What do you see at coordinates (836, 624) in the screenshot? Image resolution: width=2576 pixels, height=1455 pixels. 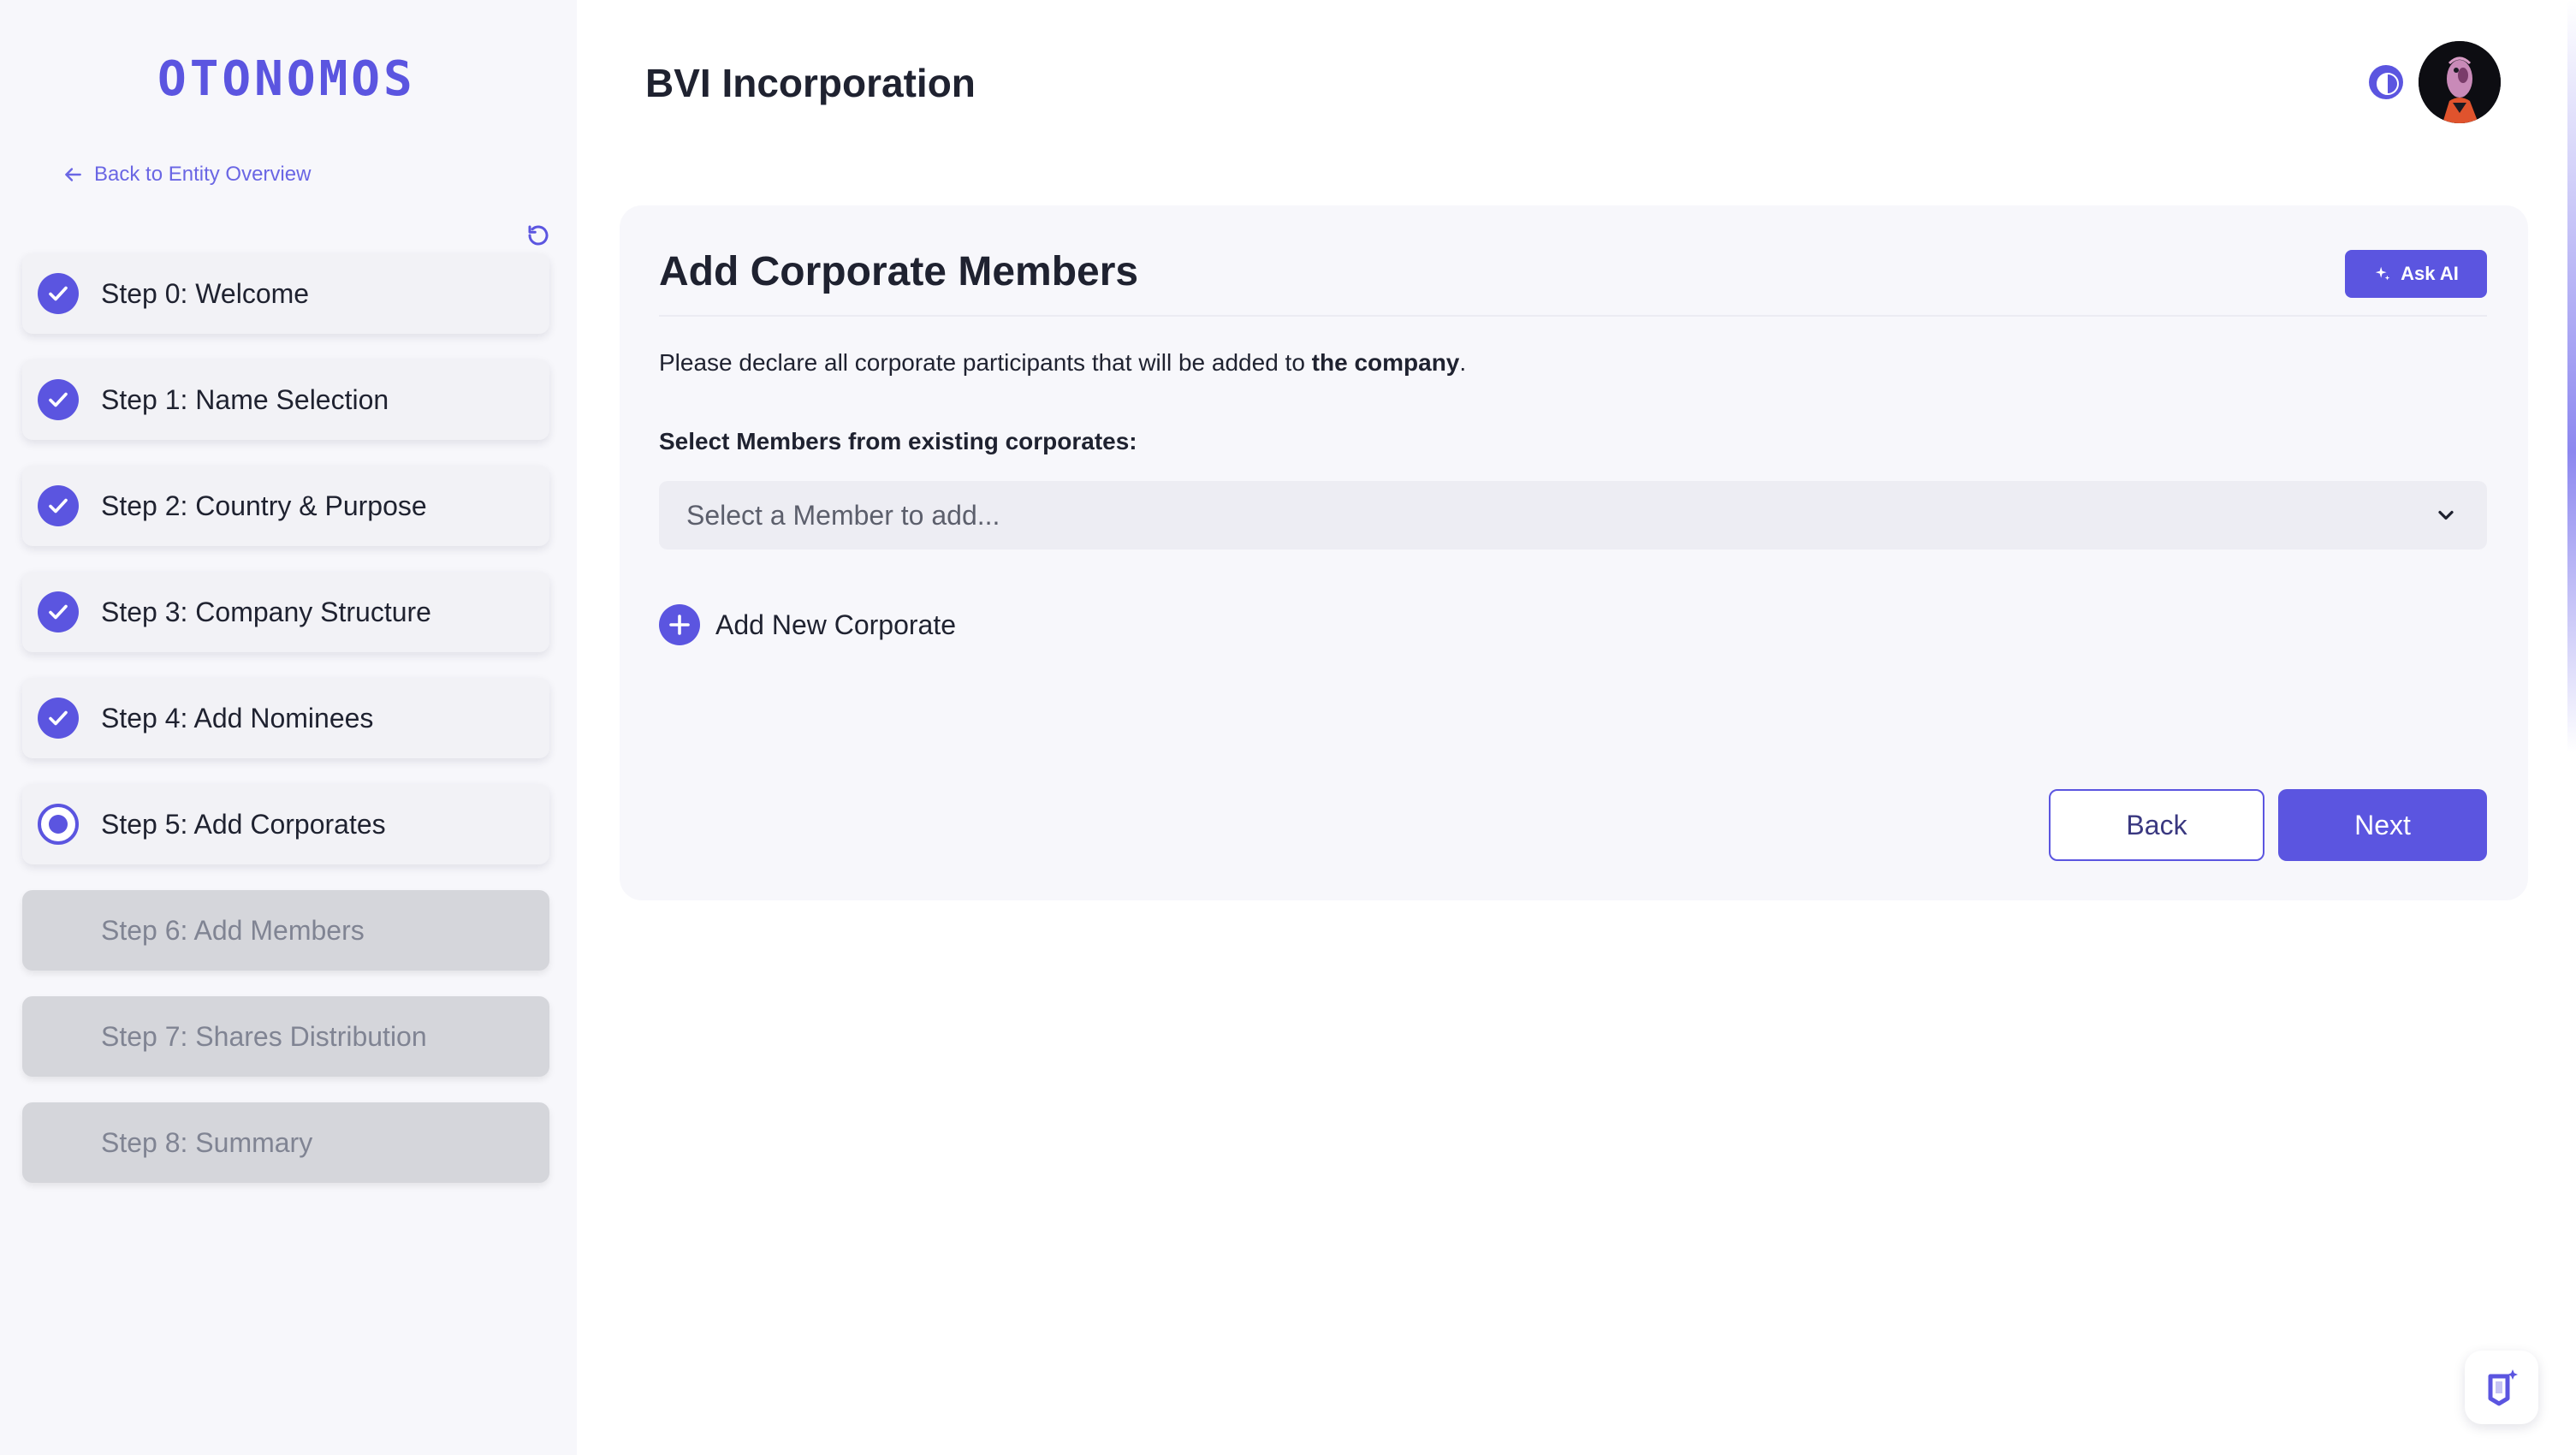 I see `add-new-corporate-label: Add New Corporate` at bounding box center [836, 624].